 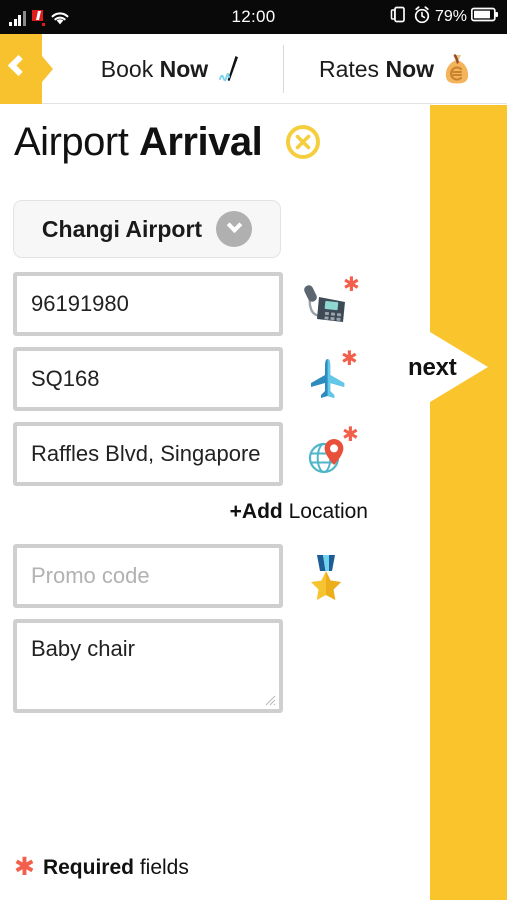 I want to click on required-fields-text: Required fields, so click(x=115, y=867).